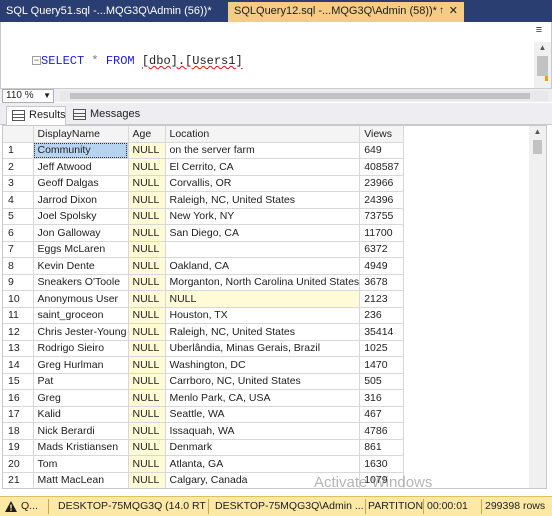  What do you see at coordinates (382, 431) in the screenshot?
I see `views-cell: 4786` at bounding box center [382, 431].